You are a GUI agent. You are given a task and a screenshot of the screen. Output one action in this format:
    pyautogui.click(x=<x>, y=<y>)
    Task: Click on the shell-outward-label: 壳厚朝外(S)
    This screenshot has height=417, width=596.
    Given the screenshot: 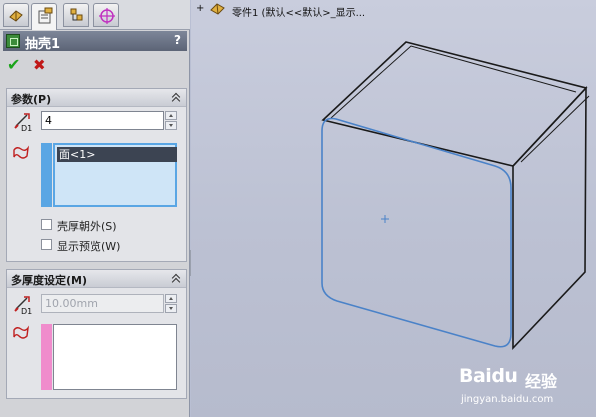 What is the action you would take?
    pyautogui.click(x=87, y=226)
    